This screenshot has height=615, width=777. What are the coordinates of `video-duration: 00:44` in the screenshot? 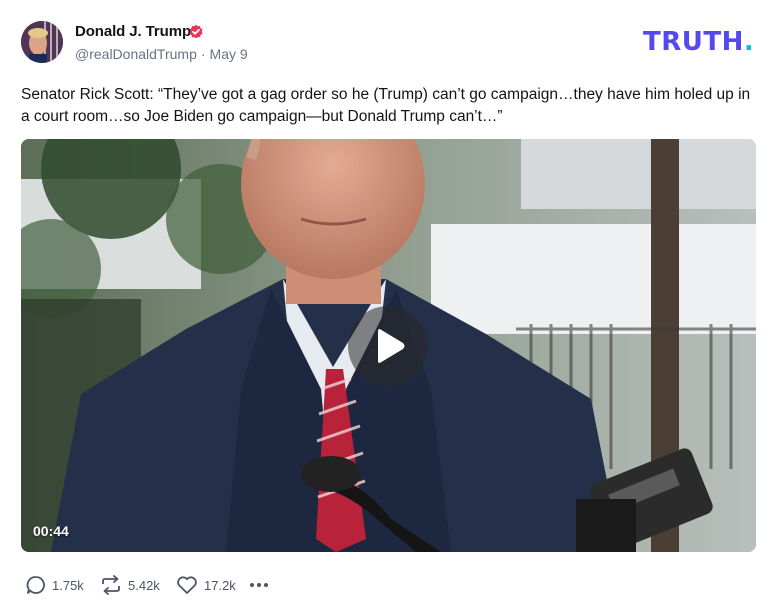 It's located at (51, 531).